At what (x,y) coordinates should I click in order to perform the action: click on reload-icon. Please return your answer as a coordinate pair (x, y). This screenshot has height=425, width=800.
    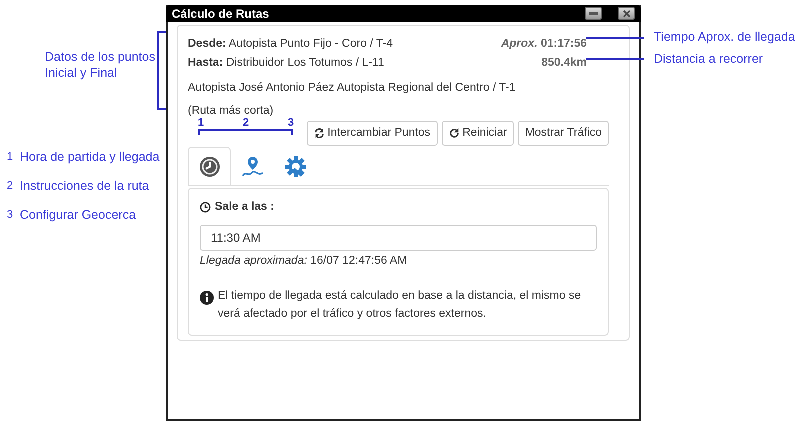
    Looking at the image, I should click on (454, 134).